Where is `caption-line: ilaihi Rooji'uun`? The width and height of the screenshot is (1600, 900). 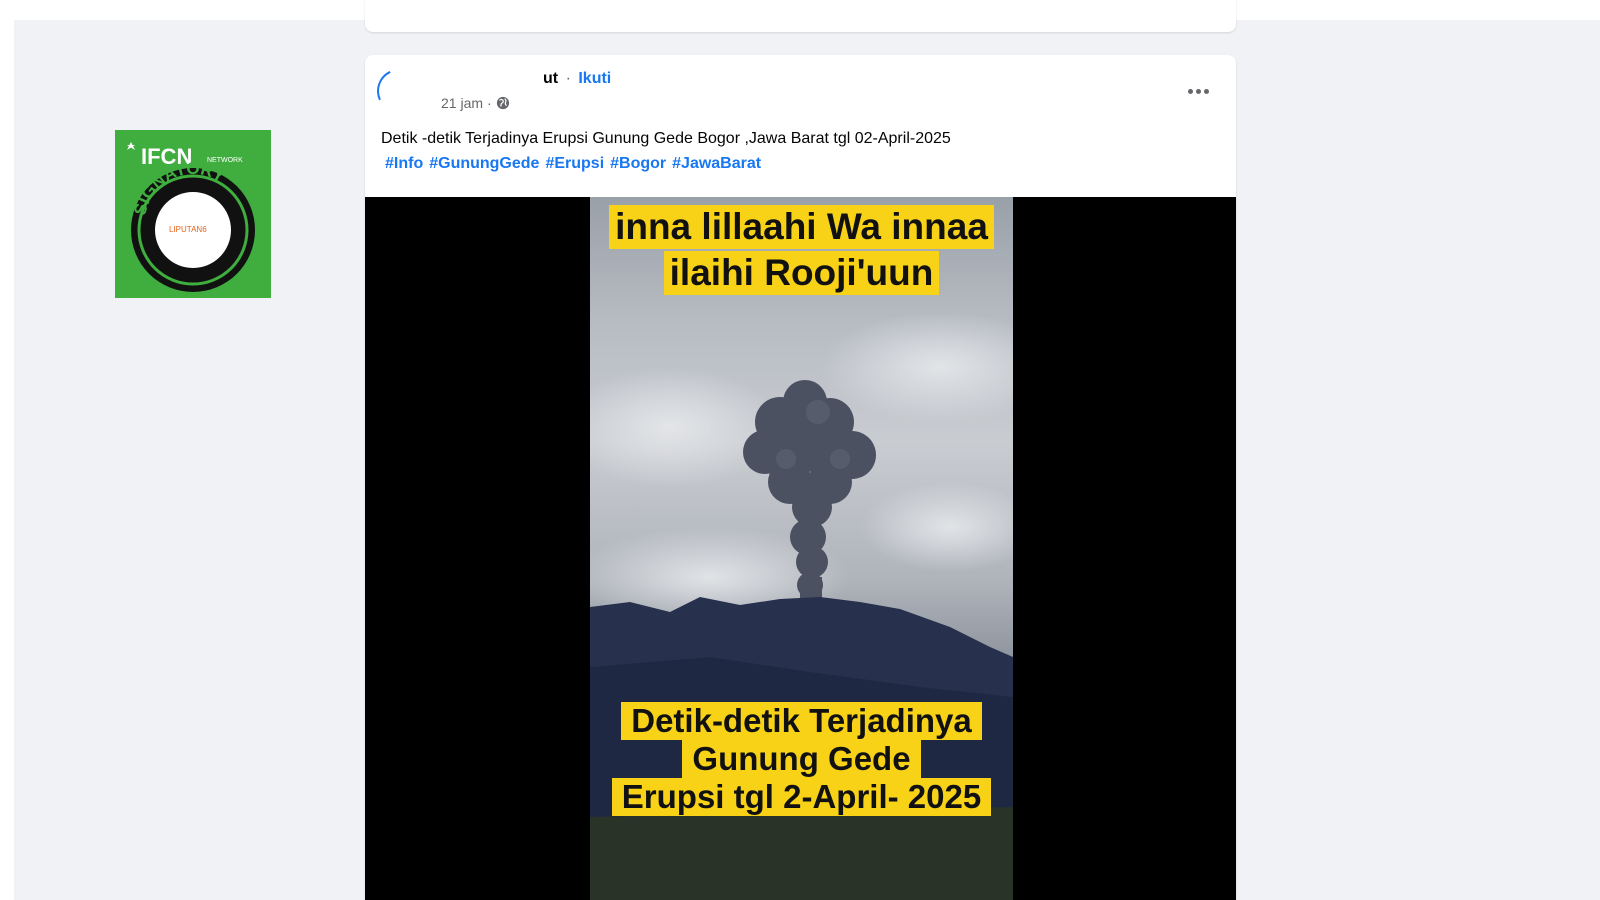
caption-line: ilaihi Rooji'uun is located at coordinates (801, 273).